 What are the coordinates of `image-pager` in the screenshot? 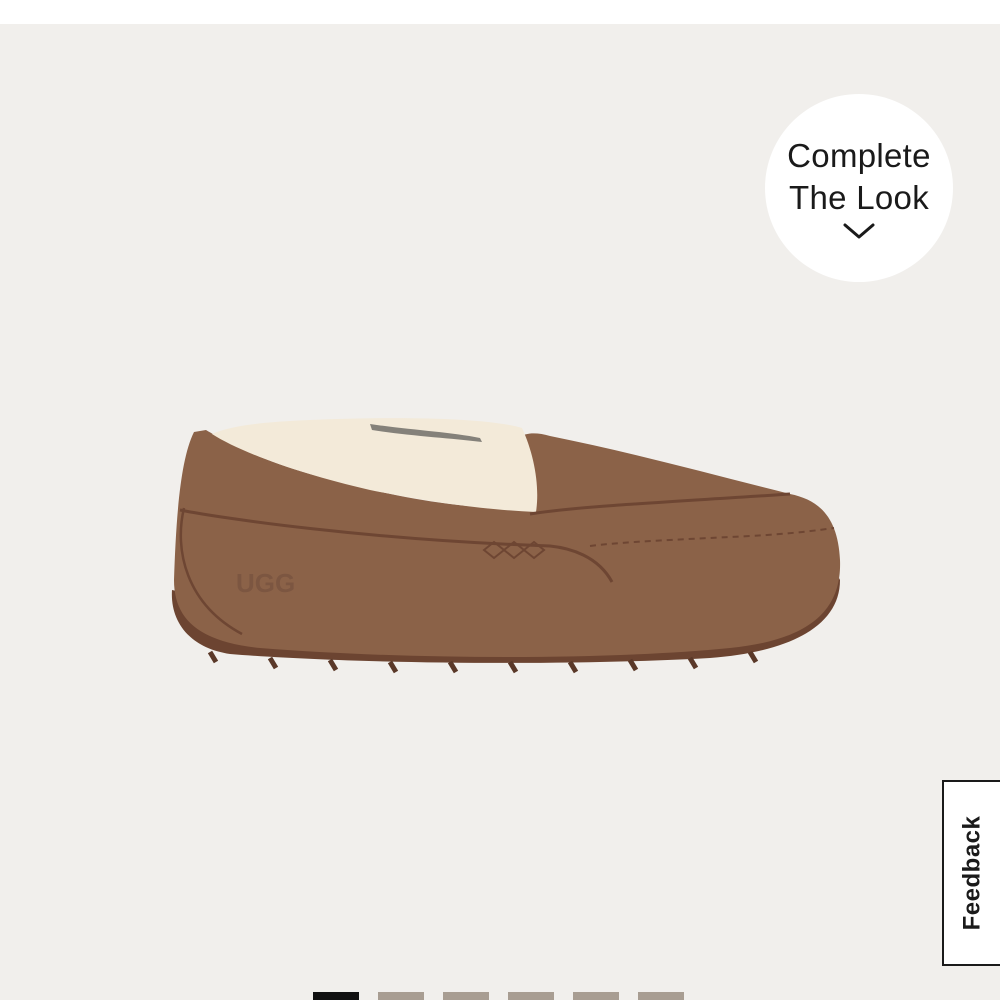 It's located at (498, 996).